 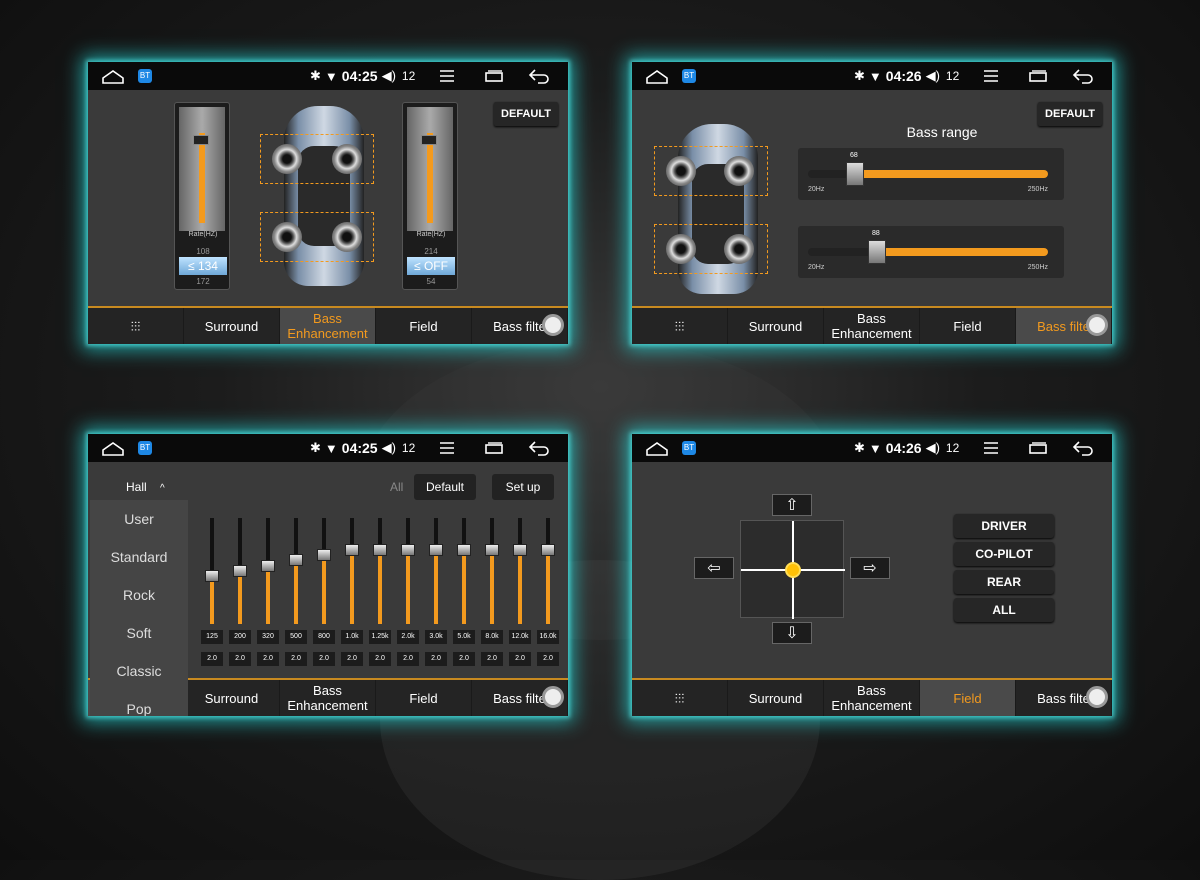 I want to click on arrow-right-button: ⇨, so click(x=870, y=568).